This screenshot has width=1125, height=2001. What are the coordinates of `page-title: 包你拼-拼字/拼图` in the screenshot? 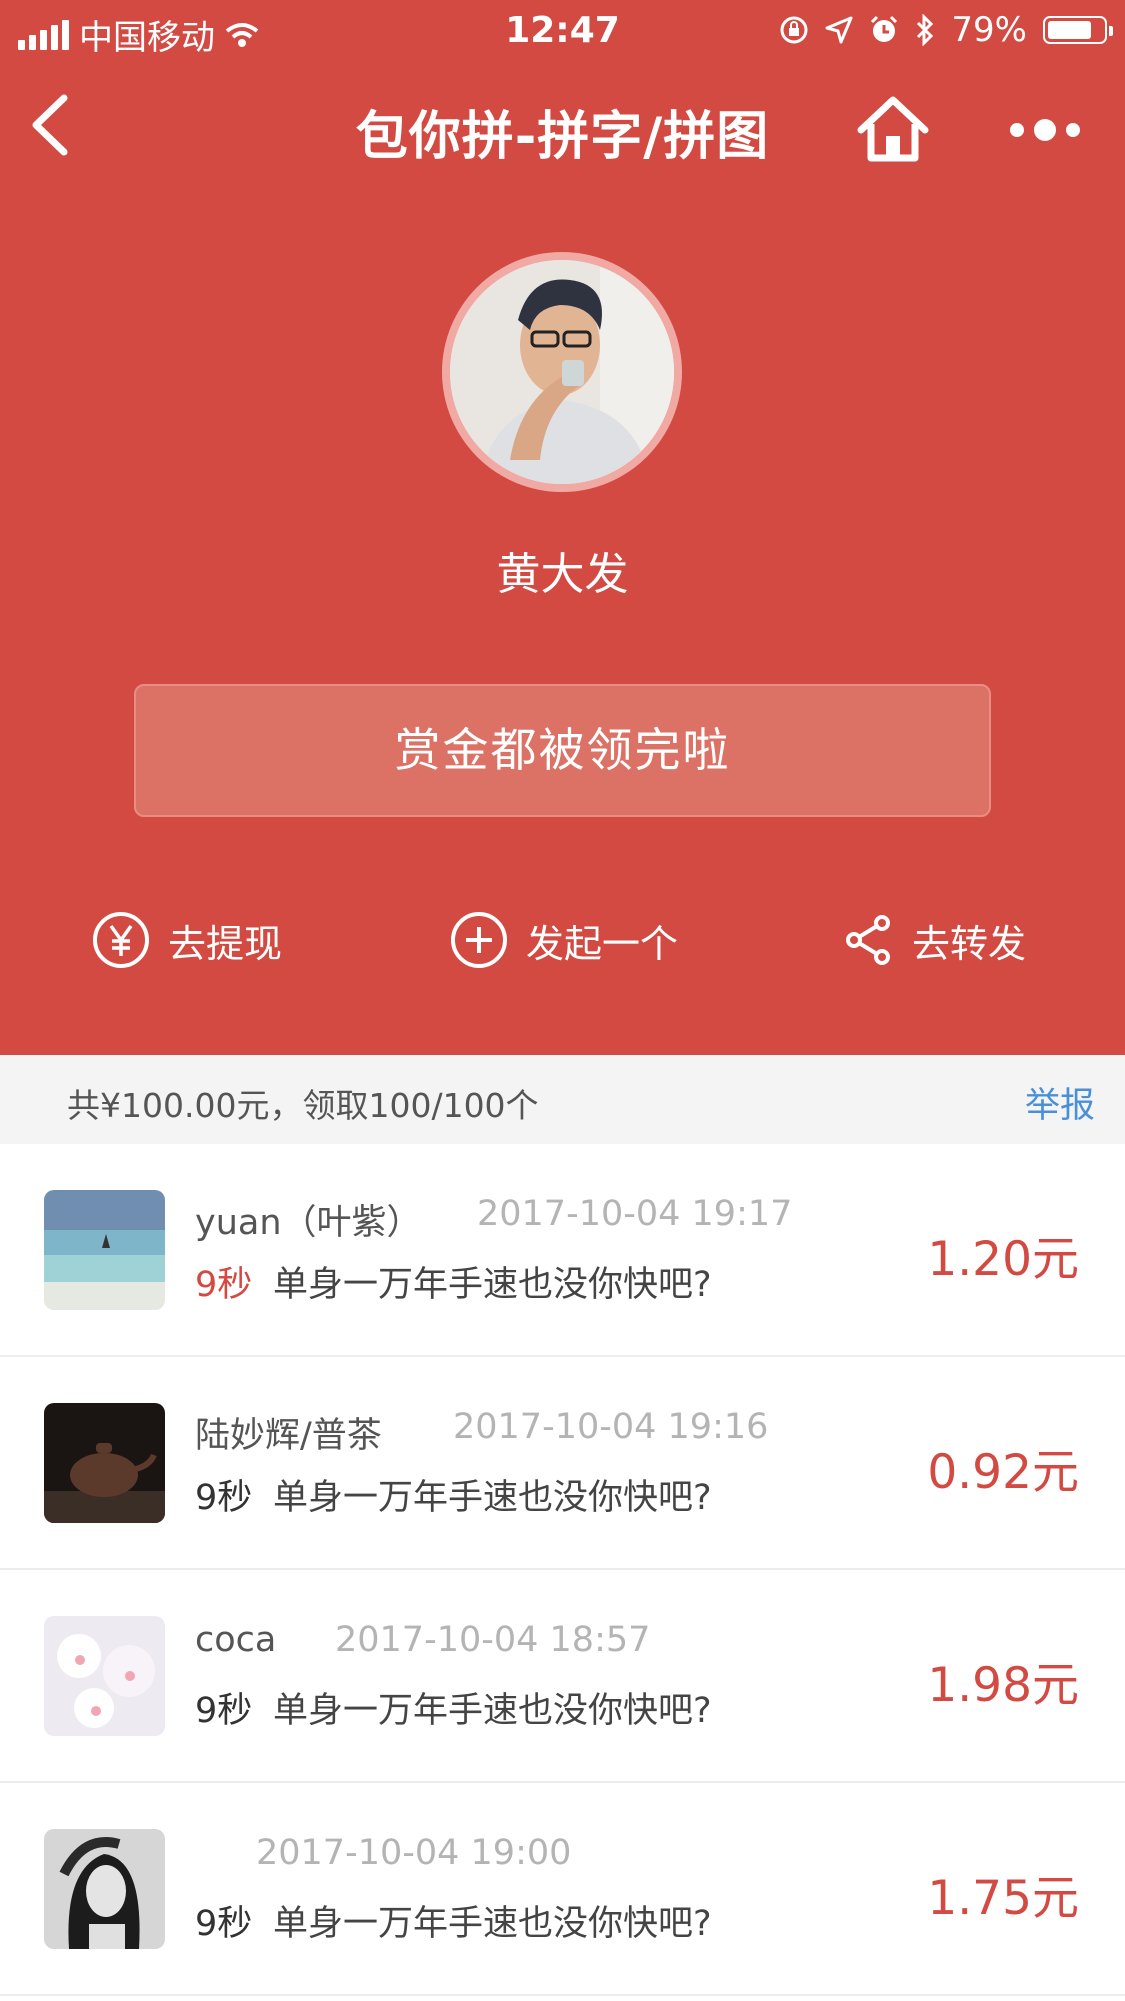 It's located at (562, 137).